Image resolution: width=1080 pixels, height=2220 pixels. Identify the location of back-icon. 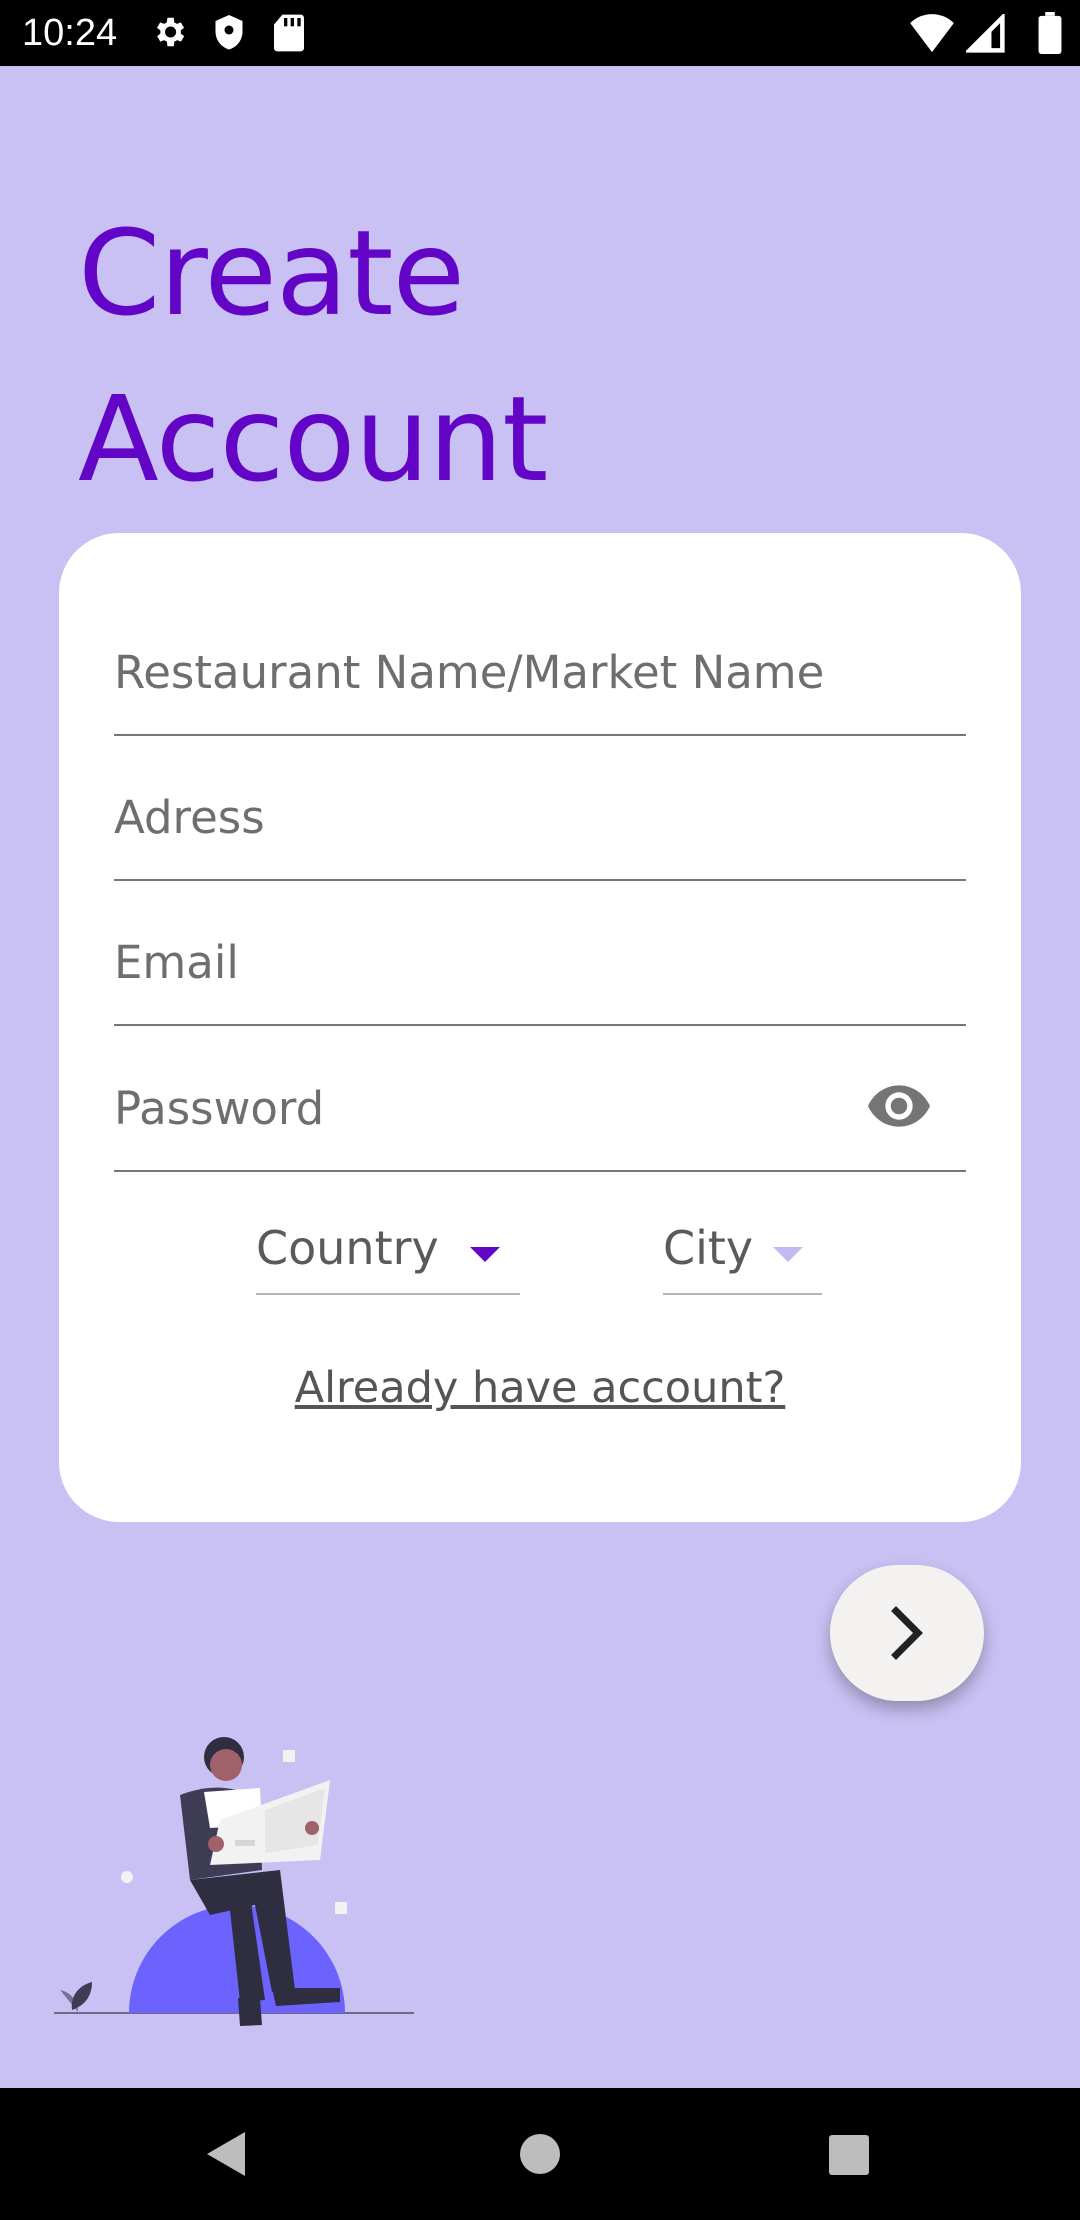
(226, 2154).